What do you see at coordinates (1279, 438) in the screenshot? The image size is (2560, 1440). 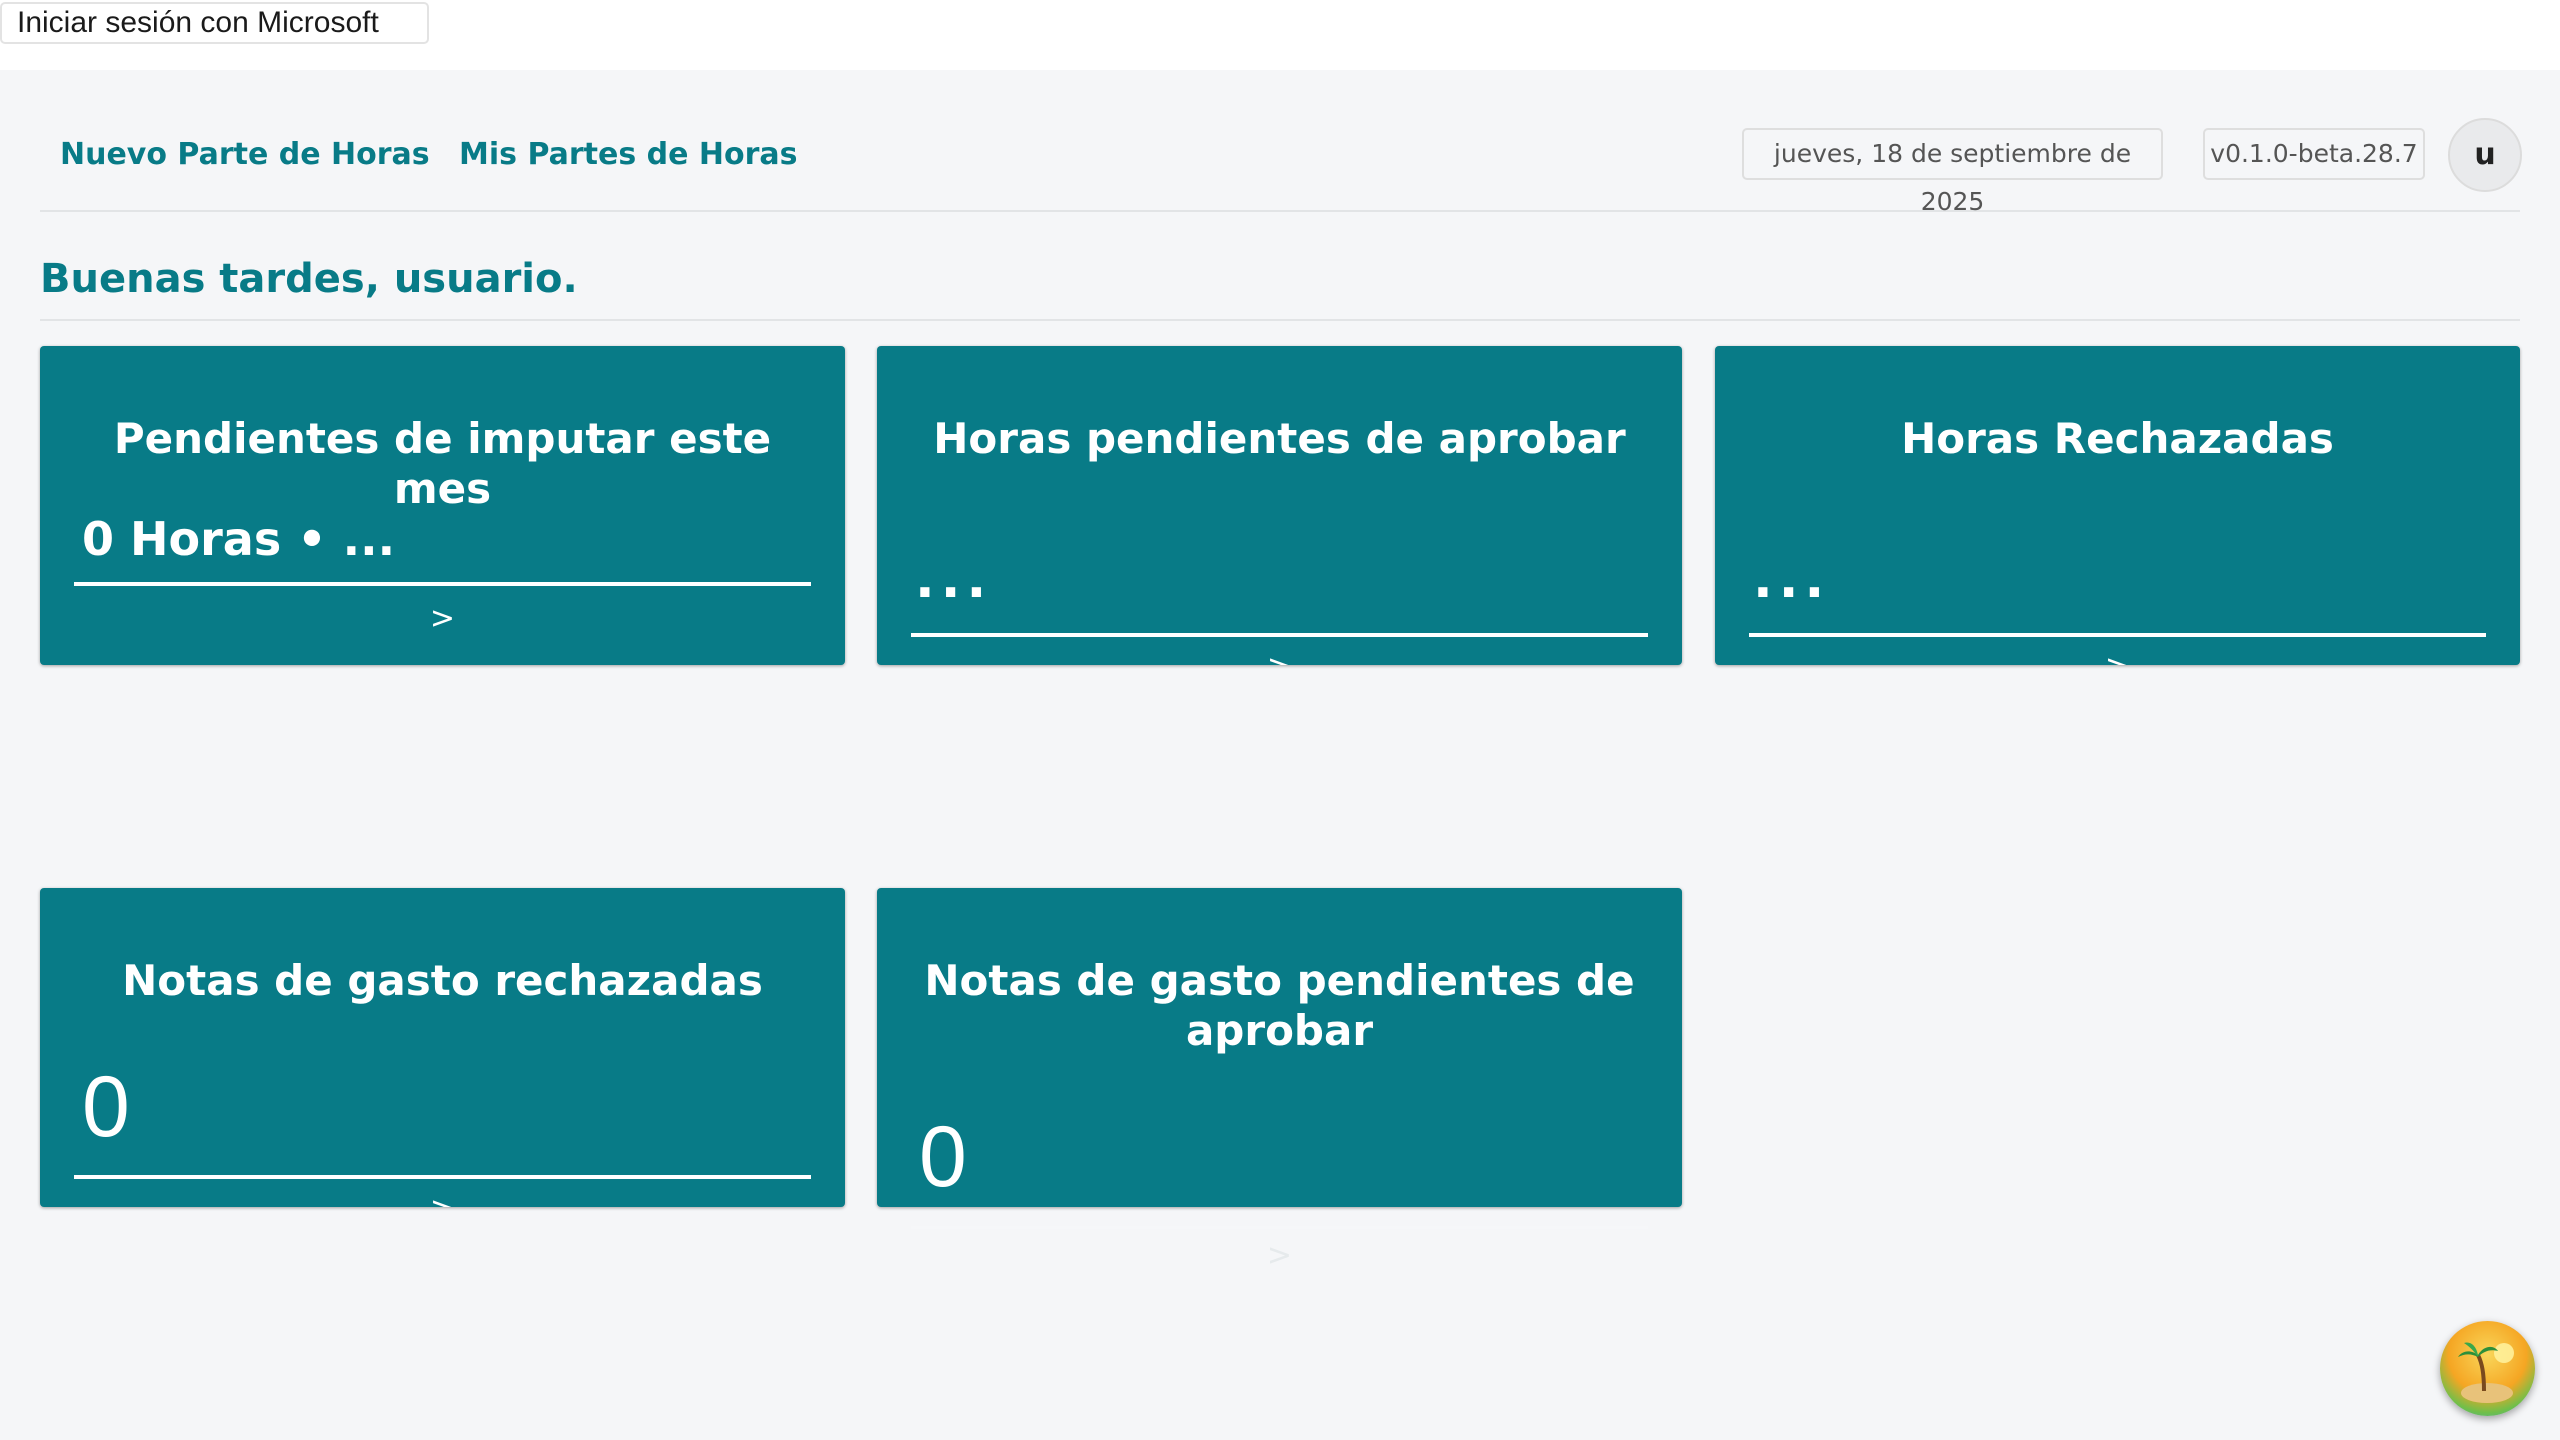 I see `card-title: Horas pendientes de aprobar` at bounding box center [1279, 438].